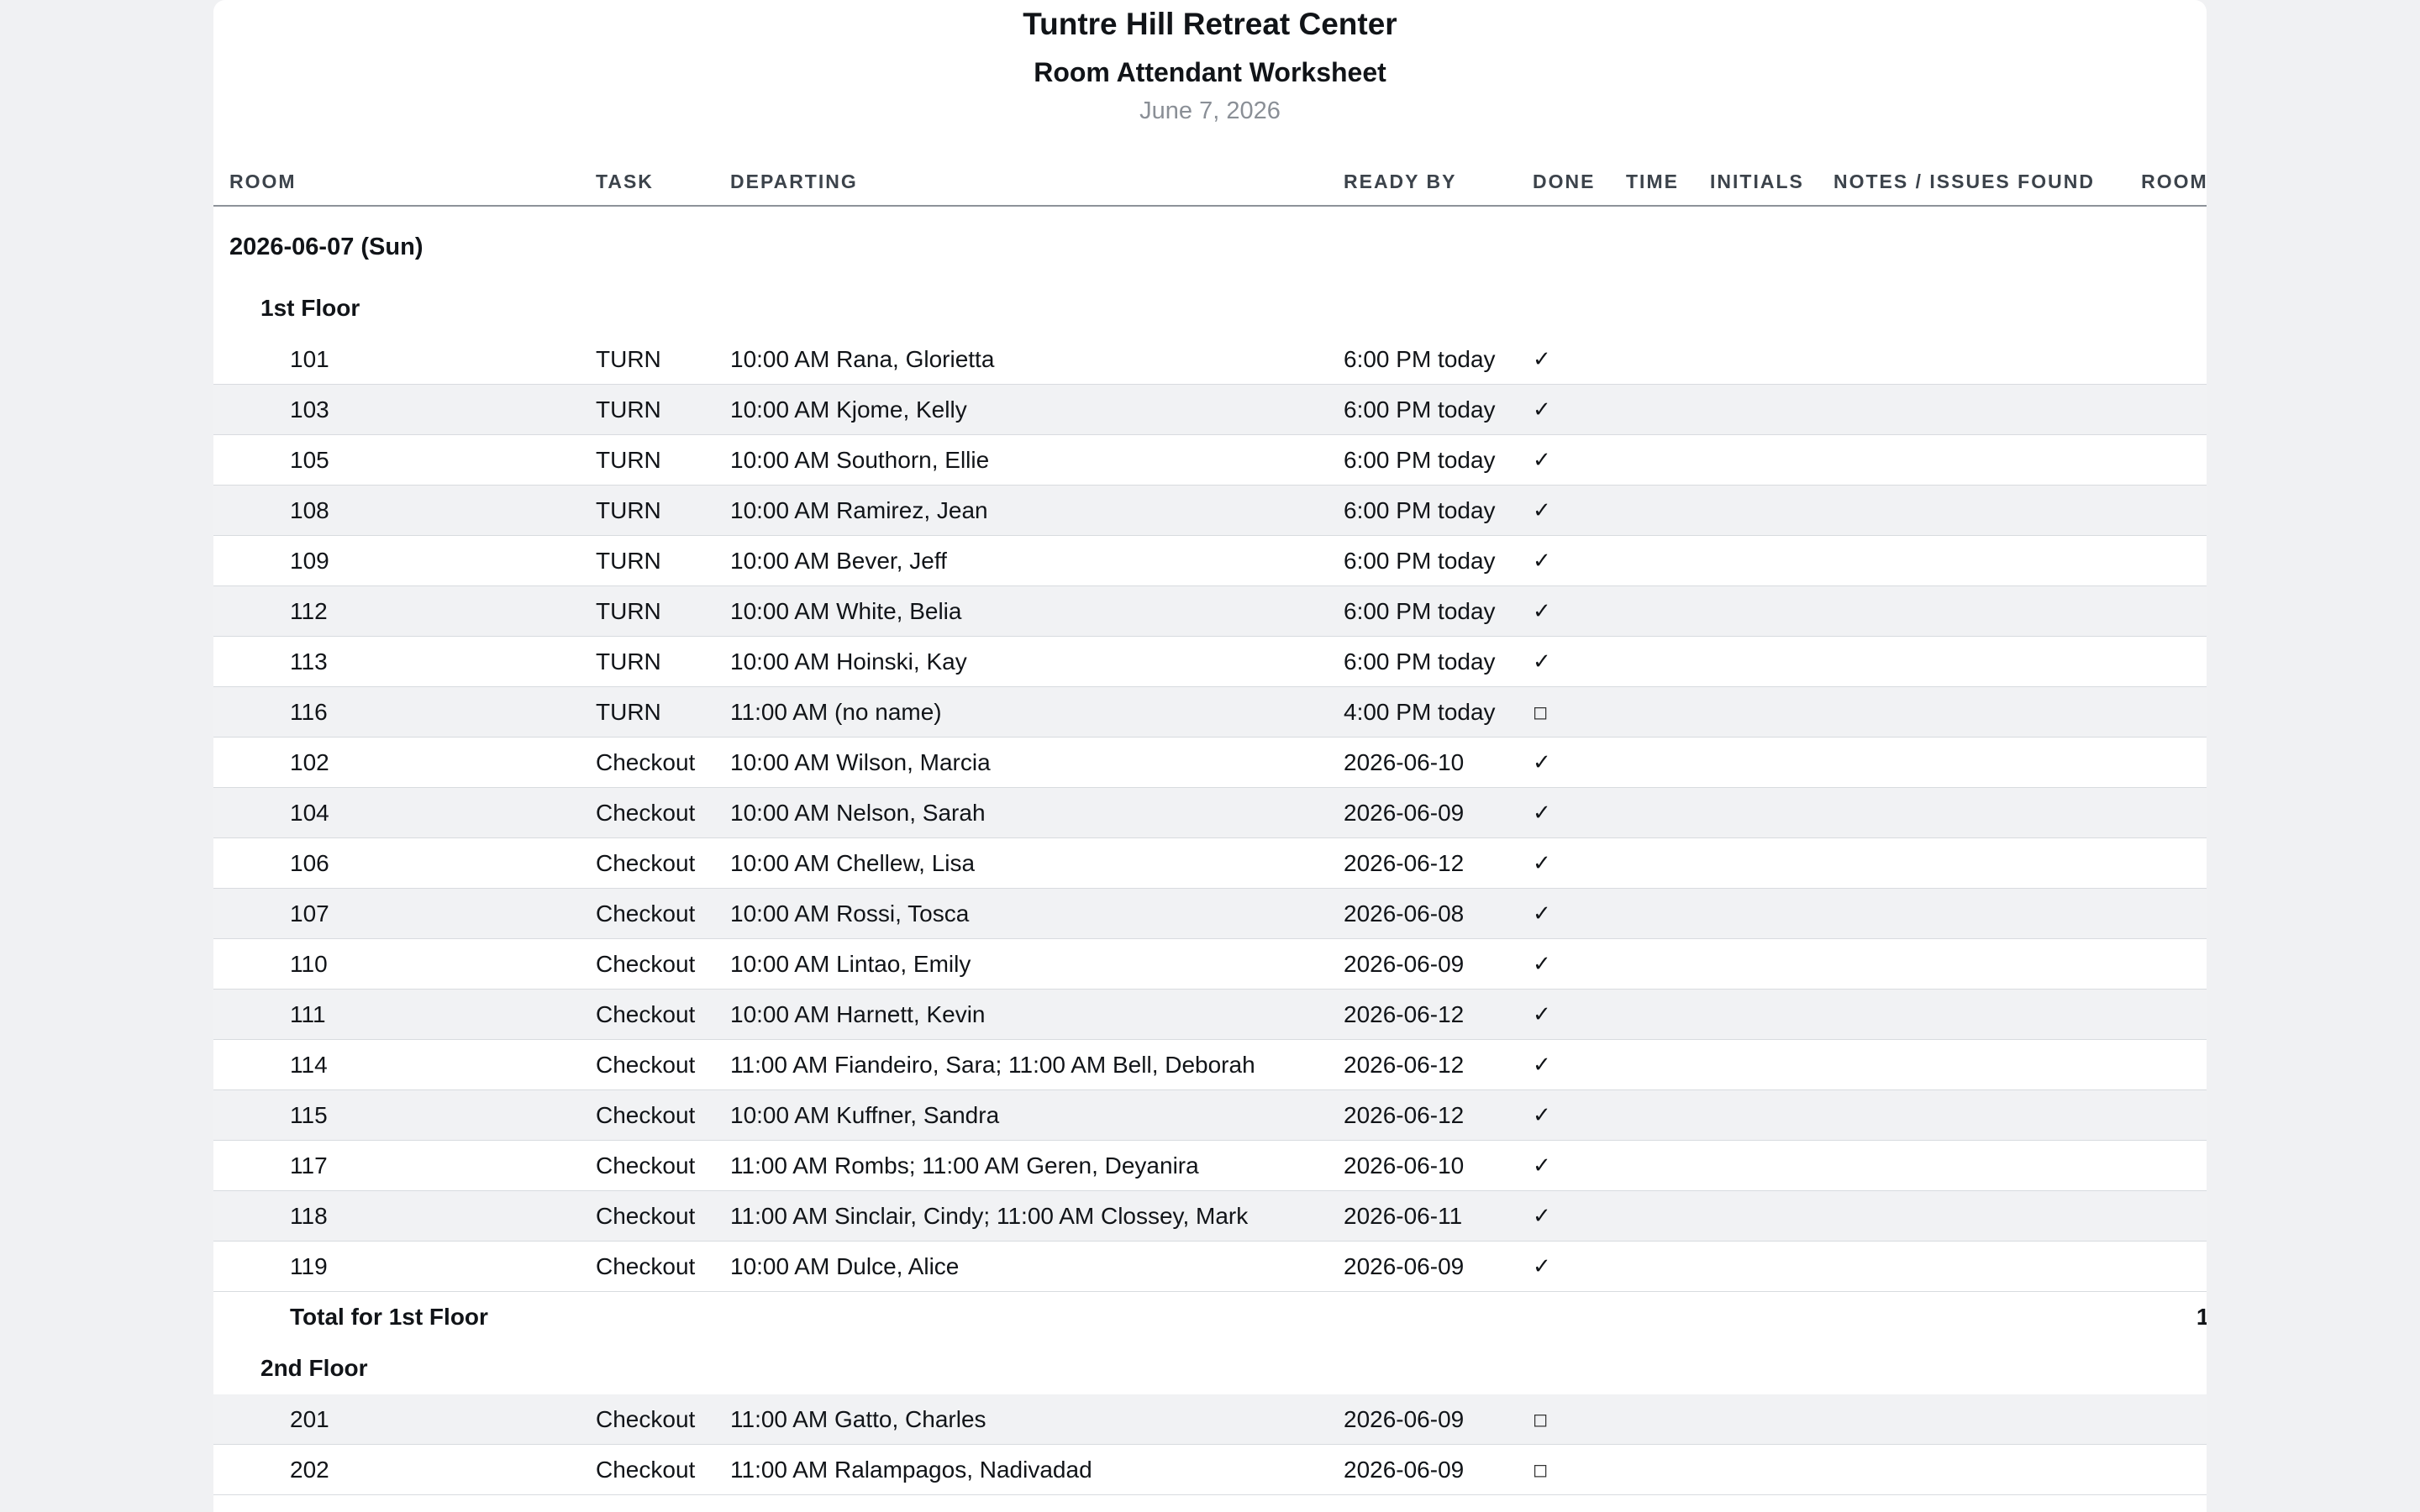 The image size is (2420, 1512). What do you see at coordinates (1438, 182) in the screenshot?
I see `col-header-ready-by: READY BY` at bounding box center [1438, 182].